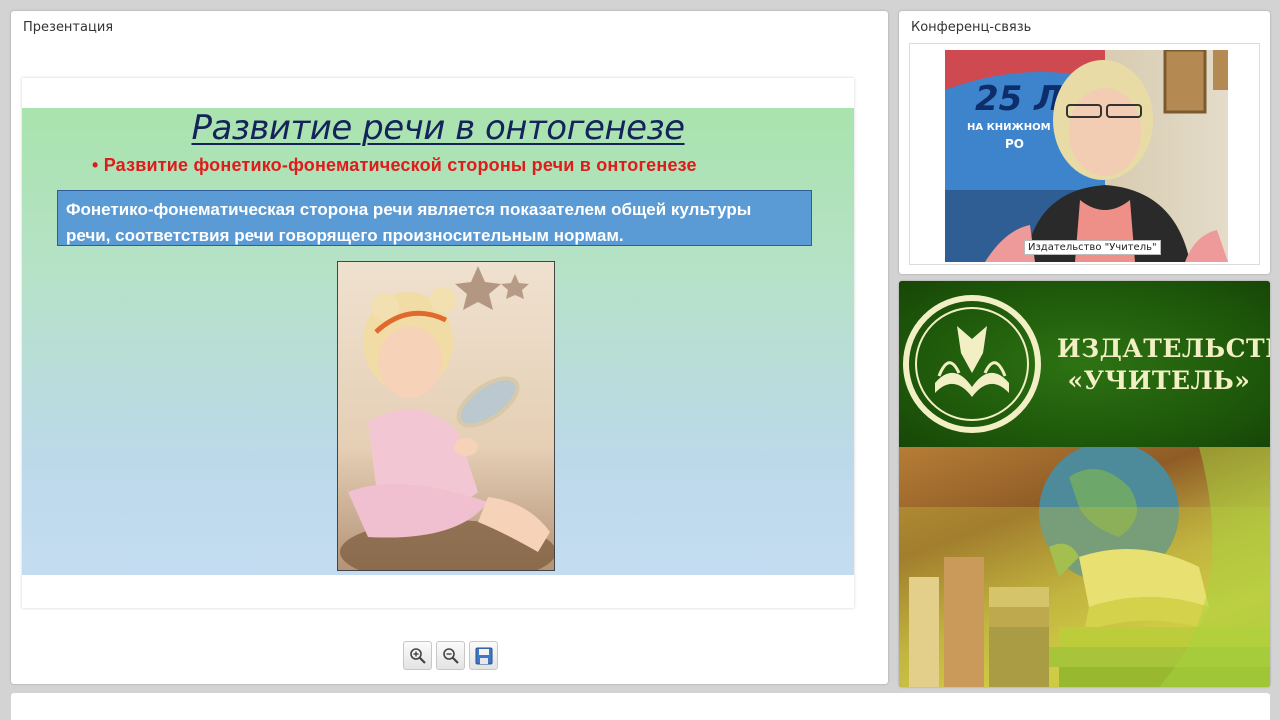  I want to click on books-and-globe-illustration, so click(1084, 564).